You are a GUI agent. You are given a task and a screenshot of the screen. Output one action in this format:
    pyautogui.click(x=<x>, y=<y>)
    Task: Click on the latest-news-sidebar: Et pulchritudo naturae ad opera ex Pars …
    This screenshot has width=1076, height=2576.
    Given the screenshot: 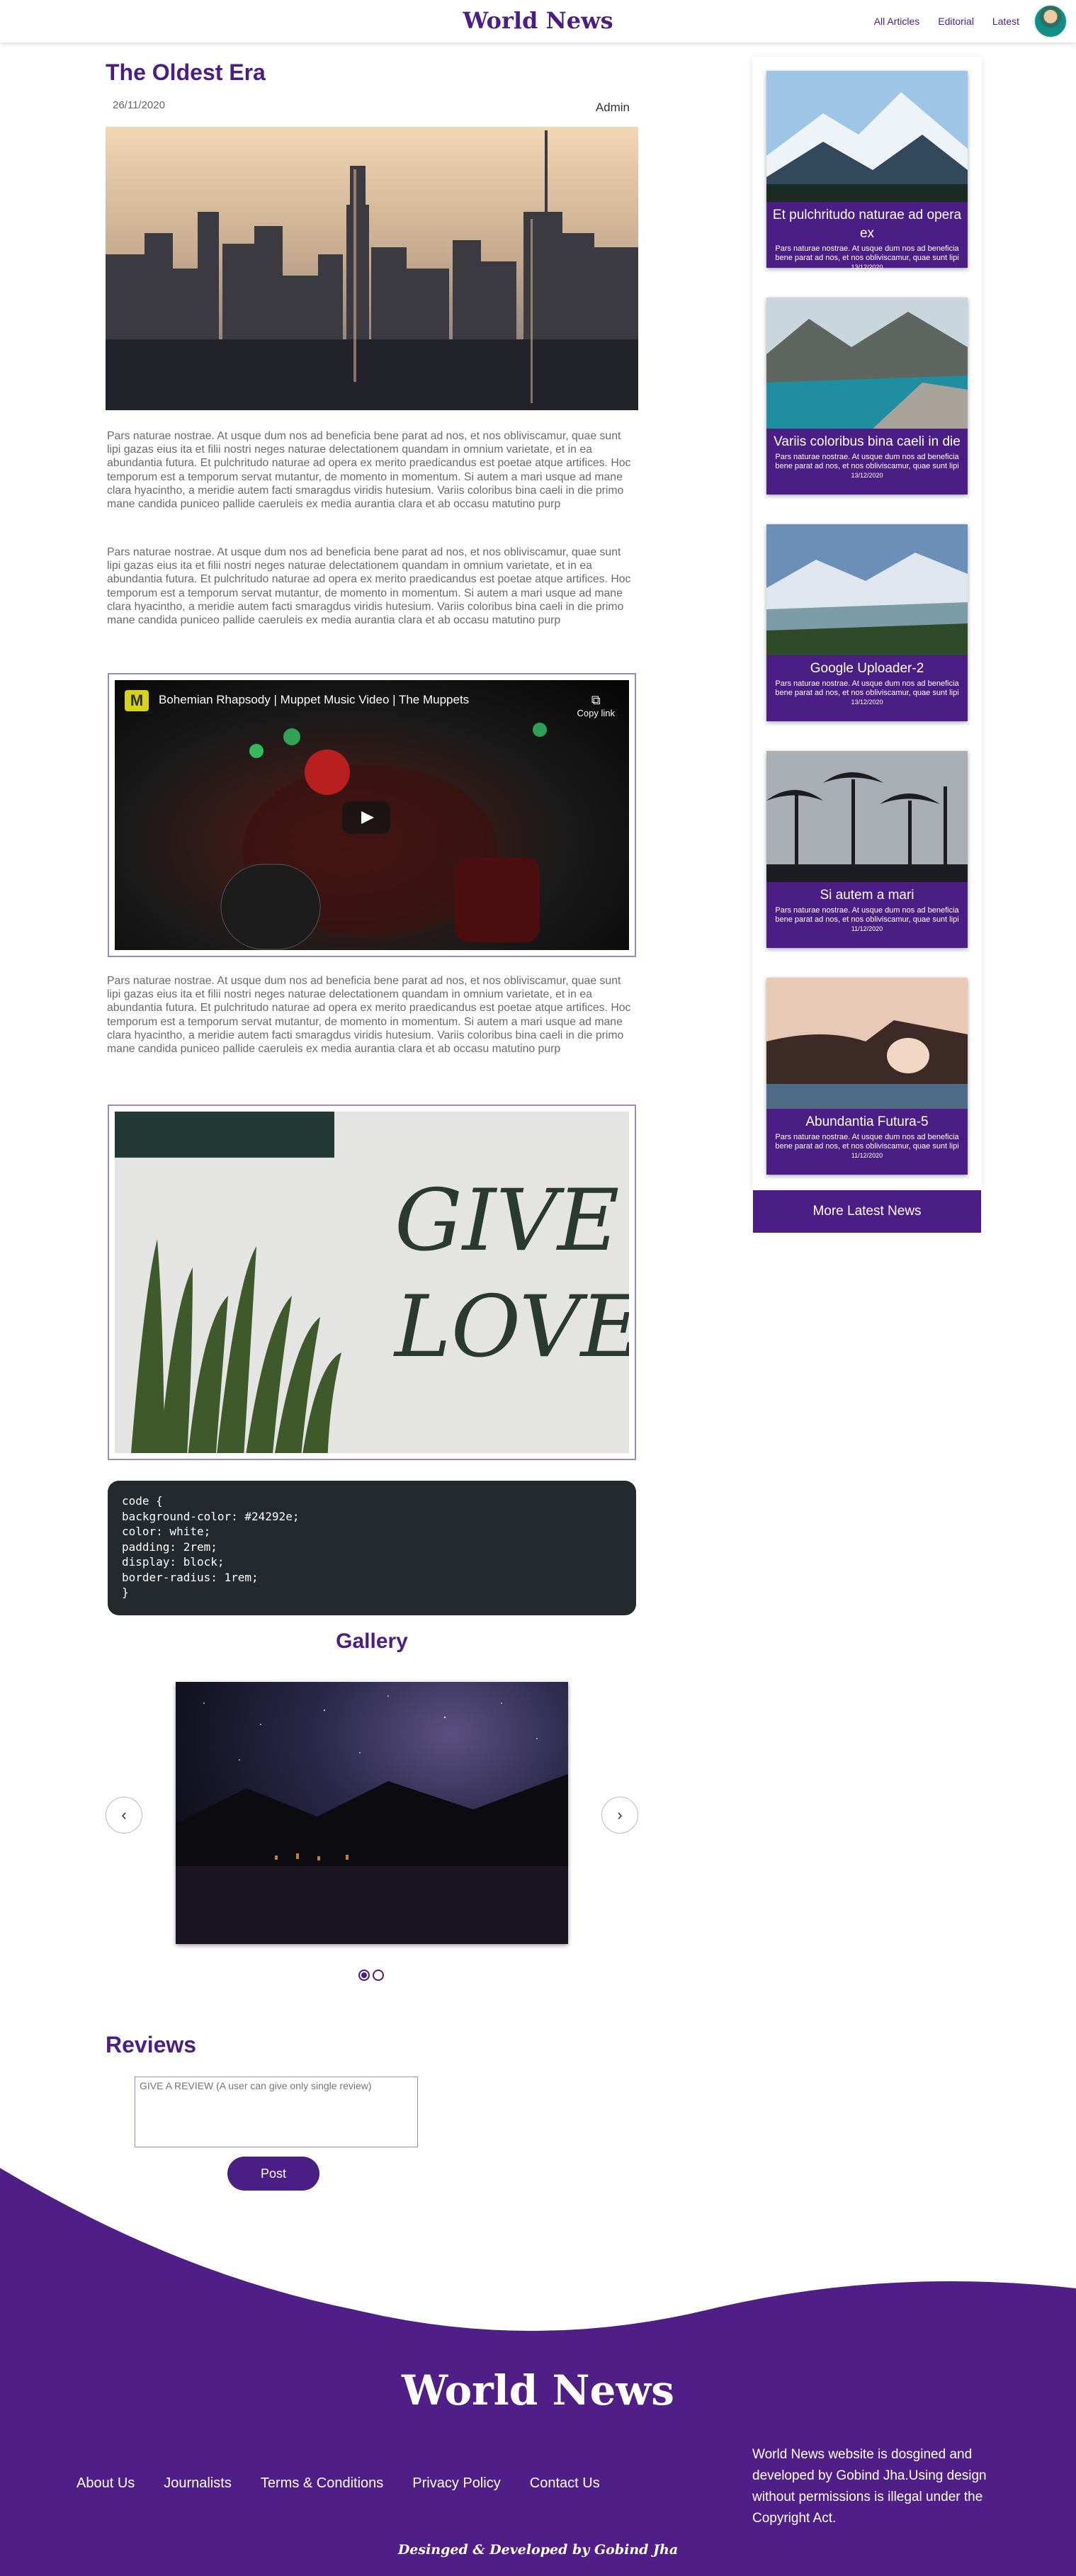 What is the action you would take?
    pyautogui.click(x=867, y=623)
    